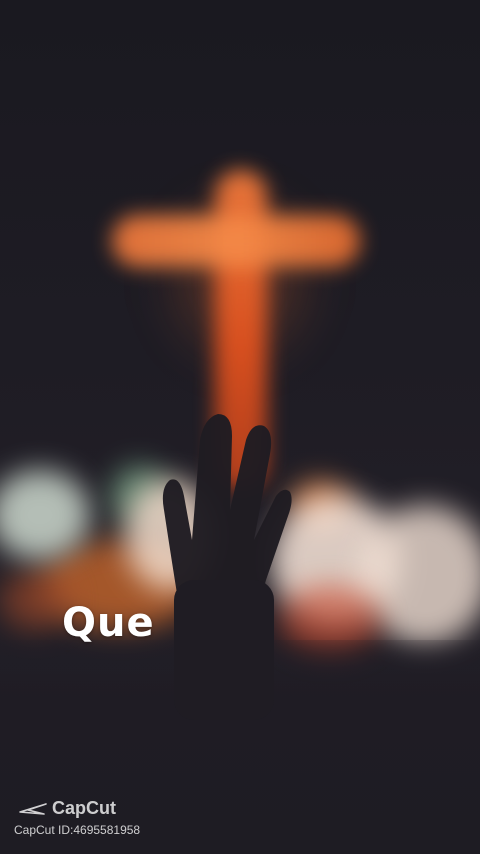 Image resolution: width=480 pixels, height=854 pixels. I want to click on raised-hand-silhouette, so click(227, 567).